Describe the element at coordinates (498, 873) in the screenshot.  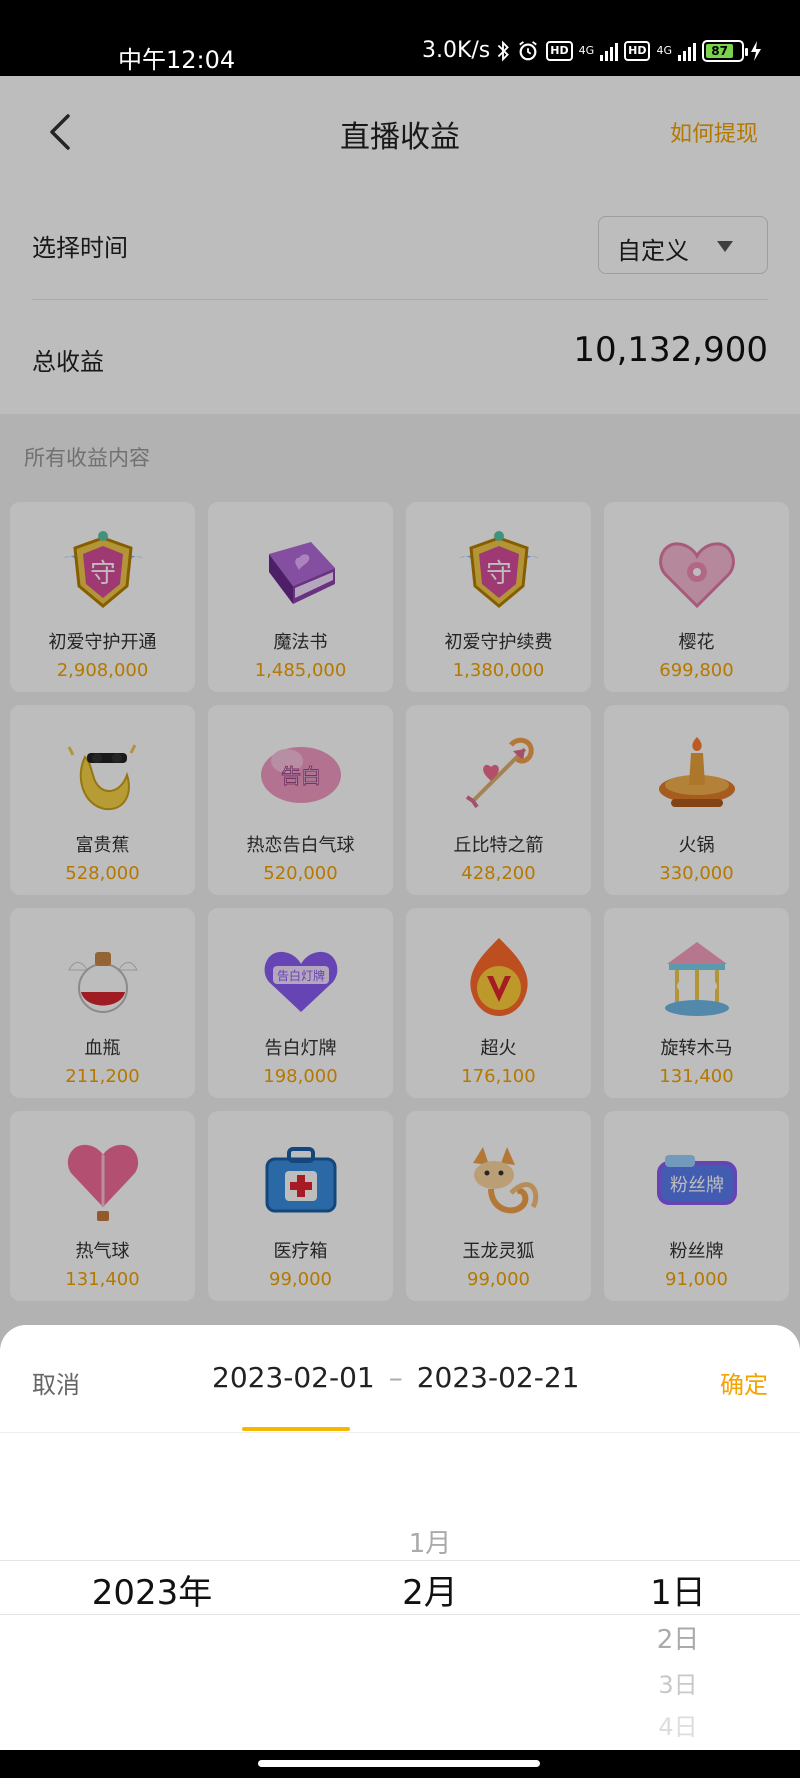
I see `gift-value: 428,200` at that location.